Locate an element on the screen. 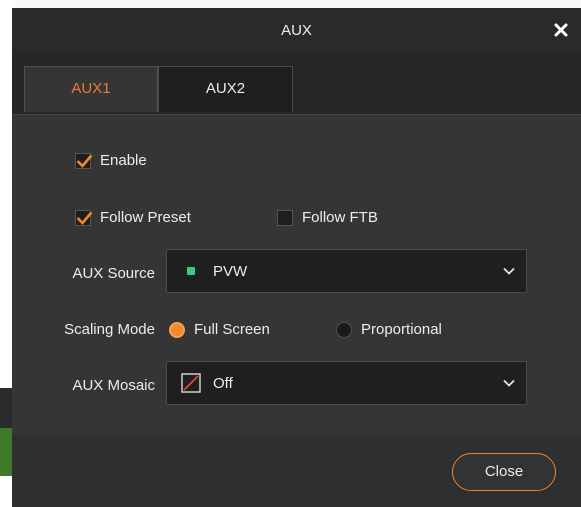 The image size is (581, 507). aux-source-label: AUX Source is located at coordinates (113, 273).